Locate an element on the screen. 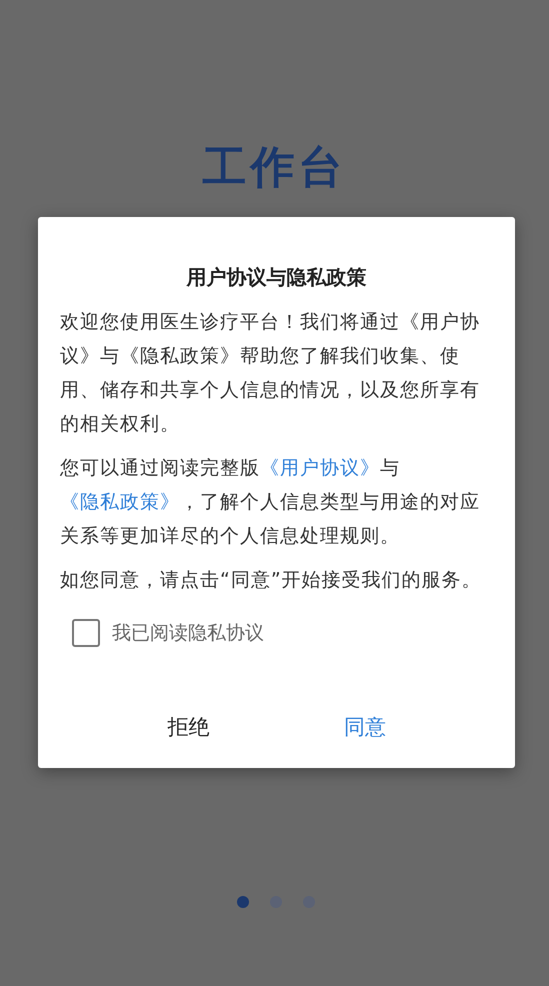  dialog-title: 用户协议与隐私政策 is located at coordinates (276, 277).